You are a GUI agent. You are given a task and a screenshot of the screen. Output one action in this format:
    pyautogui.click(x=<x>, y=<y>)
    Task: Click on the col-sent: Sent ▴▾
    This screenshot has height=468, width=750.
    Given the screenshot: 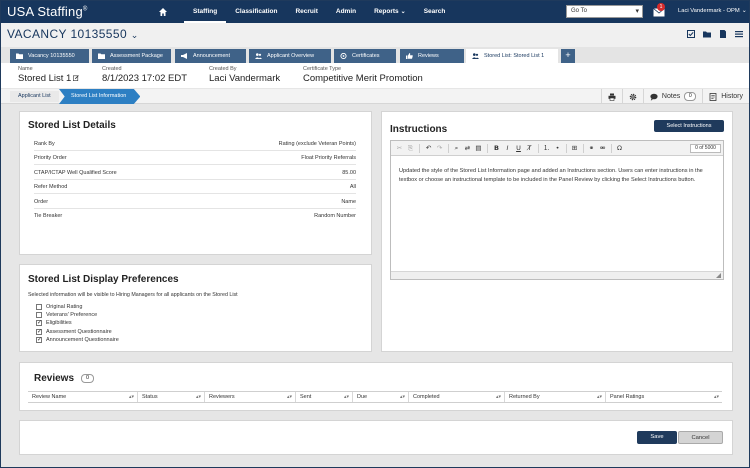 What is the action you would take?
    pyautogui.click(x=324, y=397)
    